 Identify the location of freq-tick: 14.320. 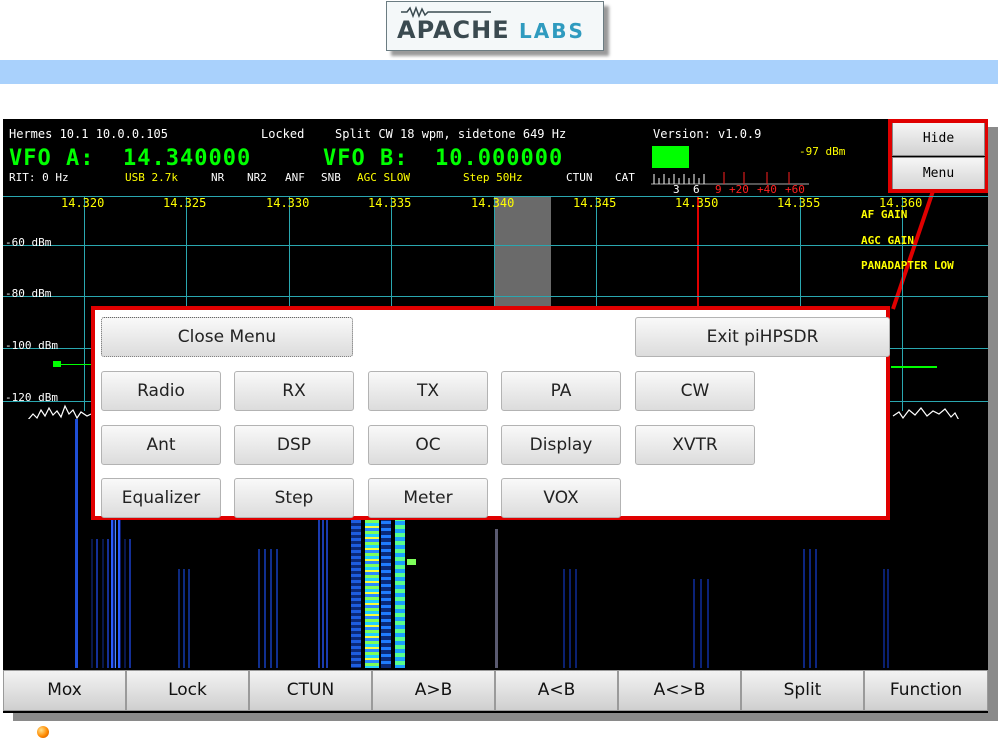
(83, 203).